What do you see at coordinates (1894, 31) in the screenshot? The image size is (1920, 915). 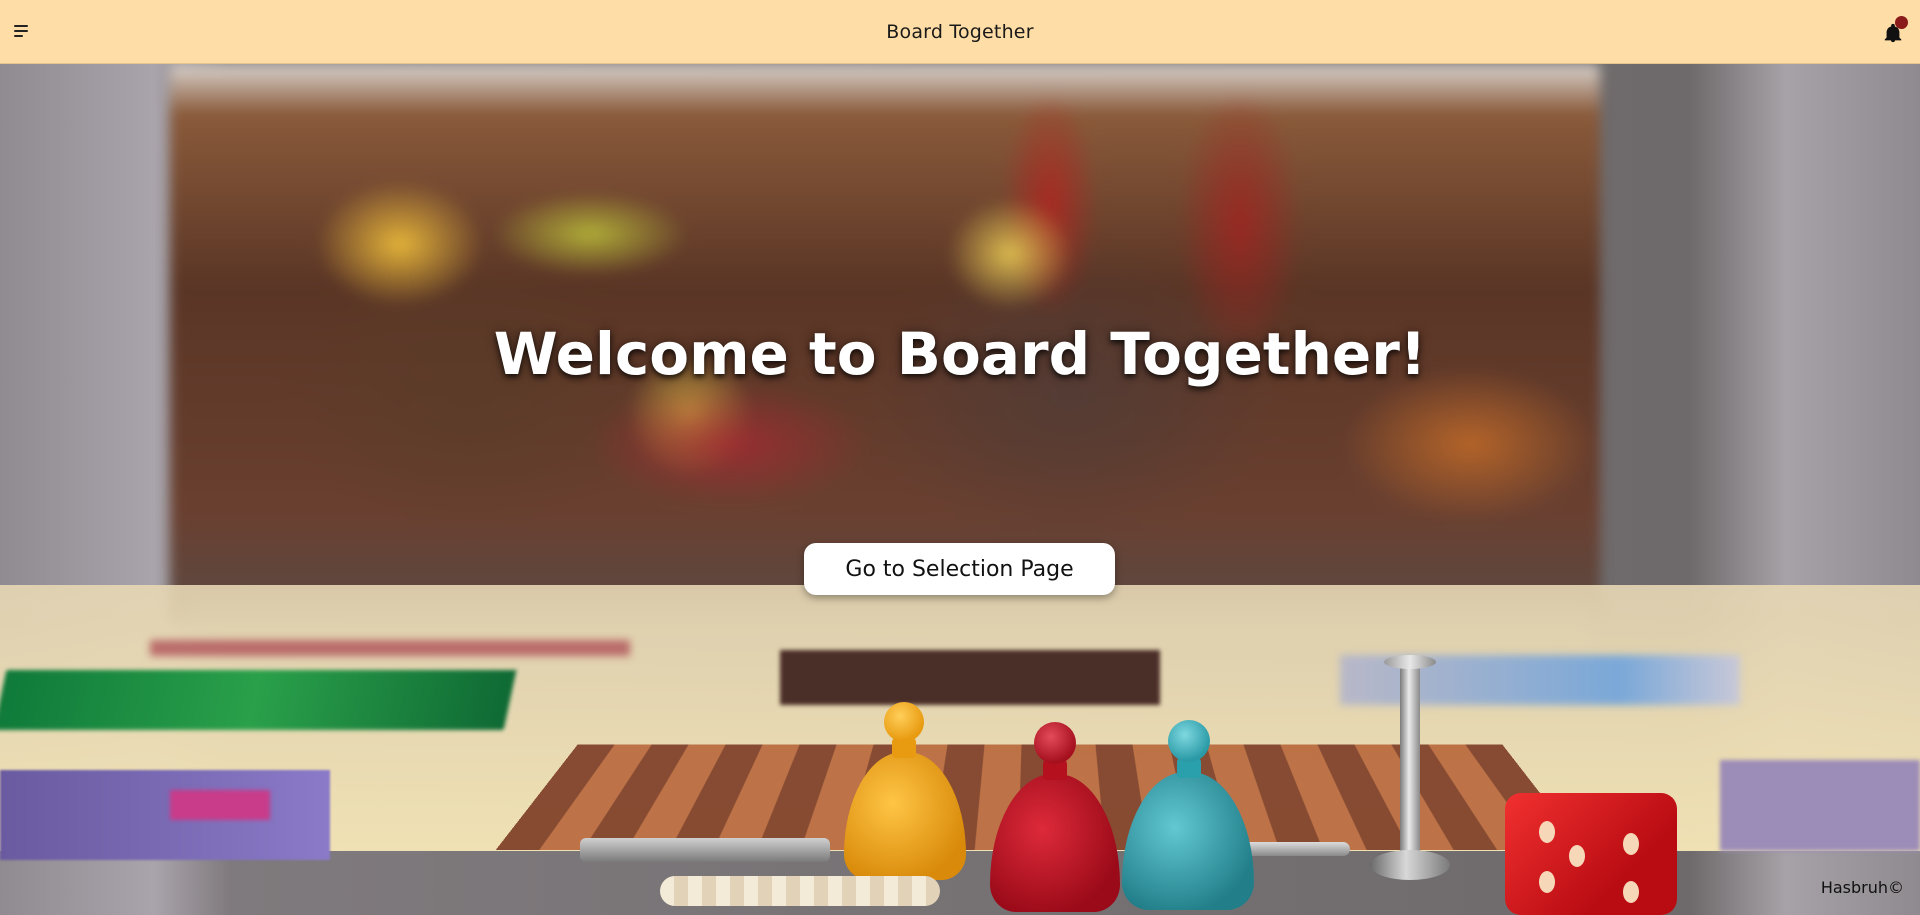 I see `notifications-button` at bounding box center [1894, 31].